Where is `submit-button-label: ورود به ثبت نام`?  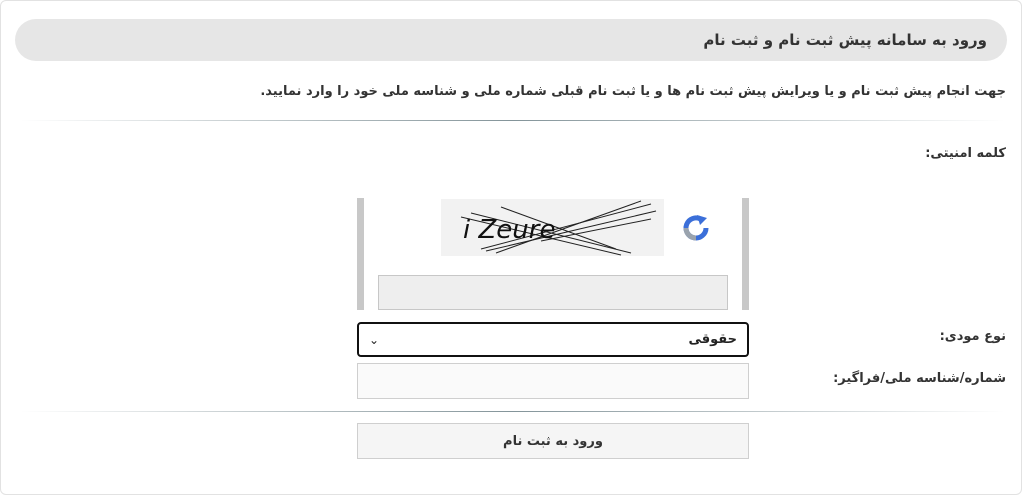
submit-button-label: ورود به ثبت نام is located at coordinates (553, 441).